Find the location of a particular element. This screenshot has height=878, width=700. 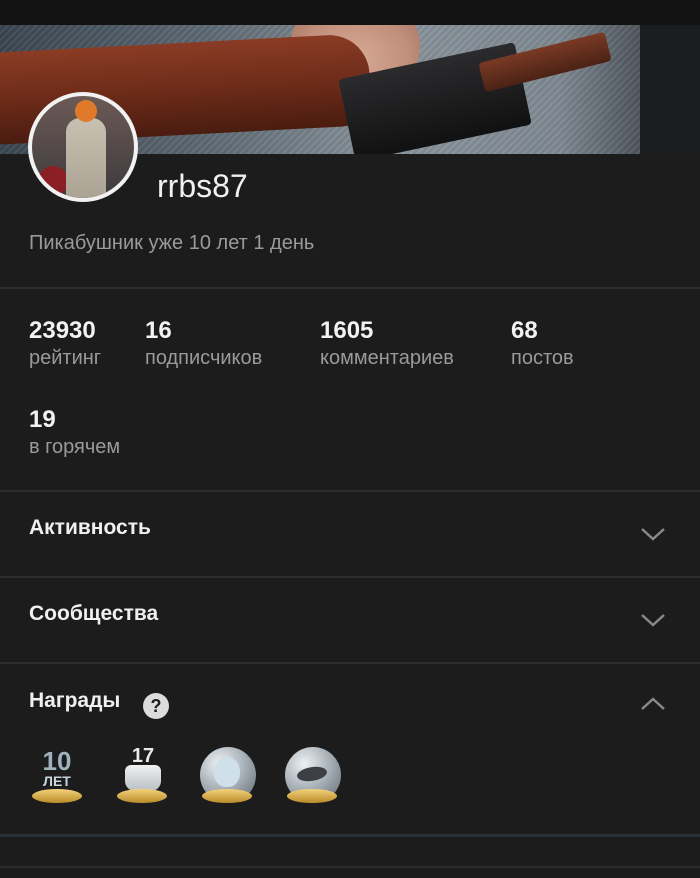

stat-value: 68 is located at coordinates (524, 330).